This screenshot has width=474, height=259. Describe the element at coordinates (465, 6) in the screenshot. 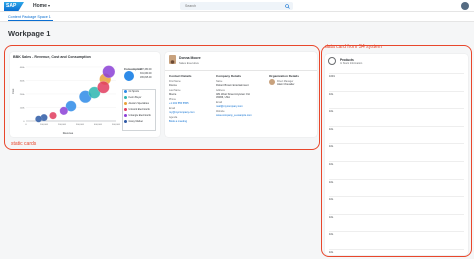

I see `user-avatar` at that location.